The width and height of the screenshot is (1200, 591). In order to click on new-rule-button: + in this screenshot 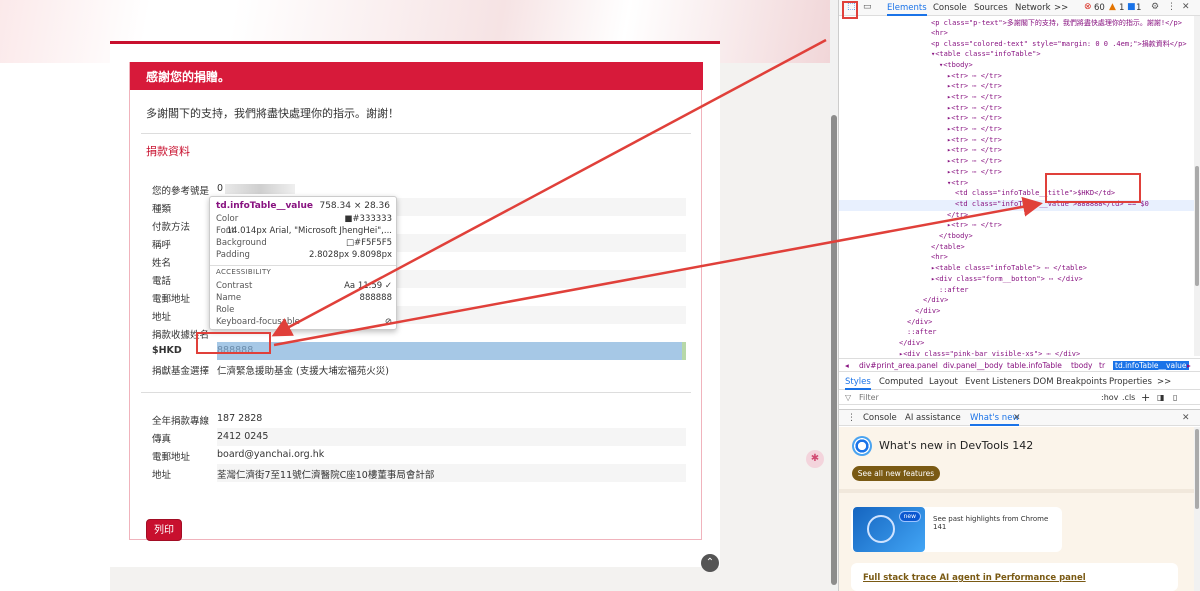, I will do `click(1145, 397)`.